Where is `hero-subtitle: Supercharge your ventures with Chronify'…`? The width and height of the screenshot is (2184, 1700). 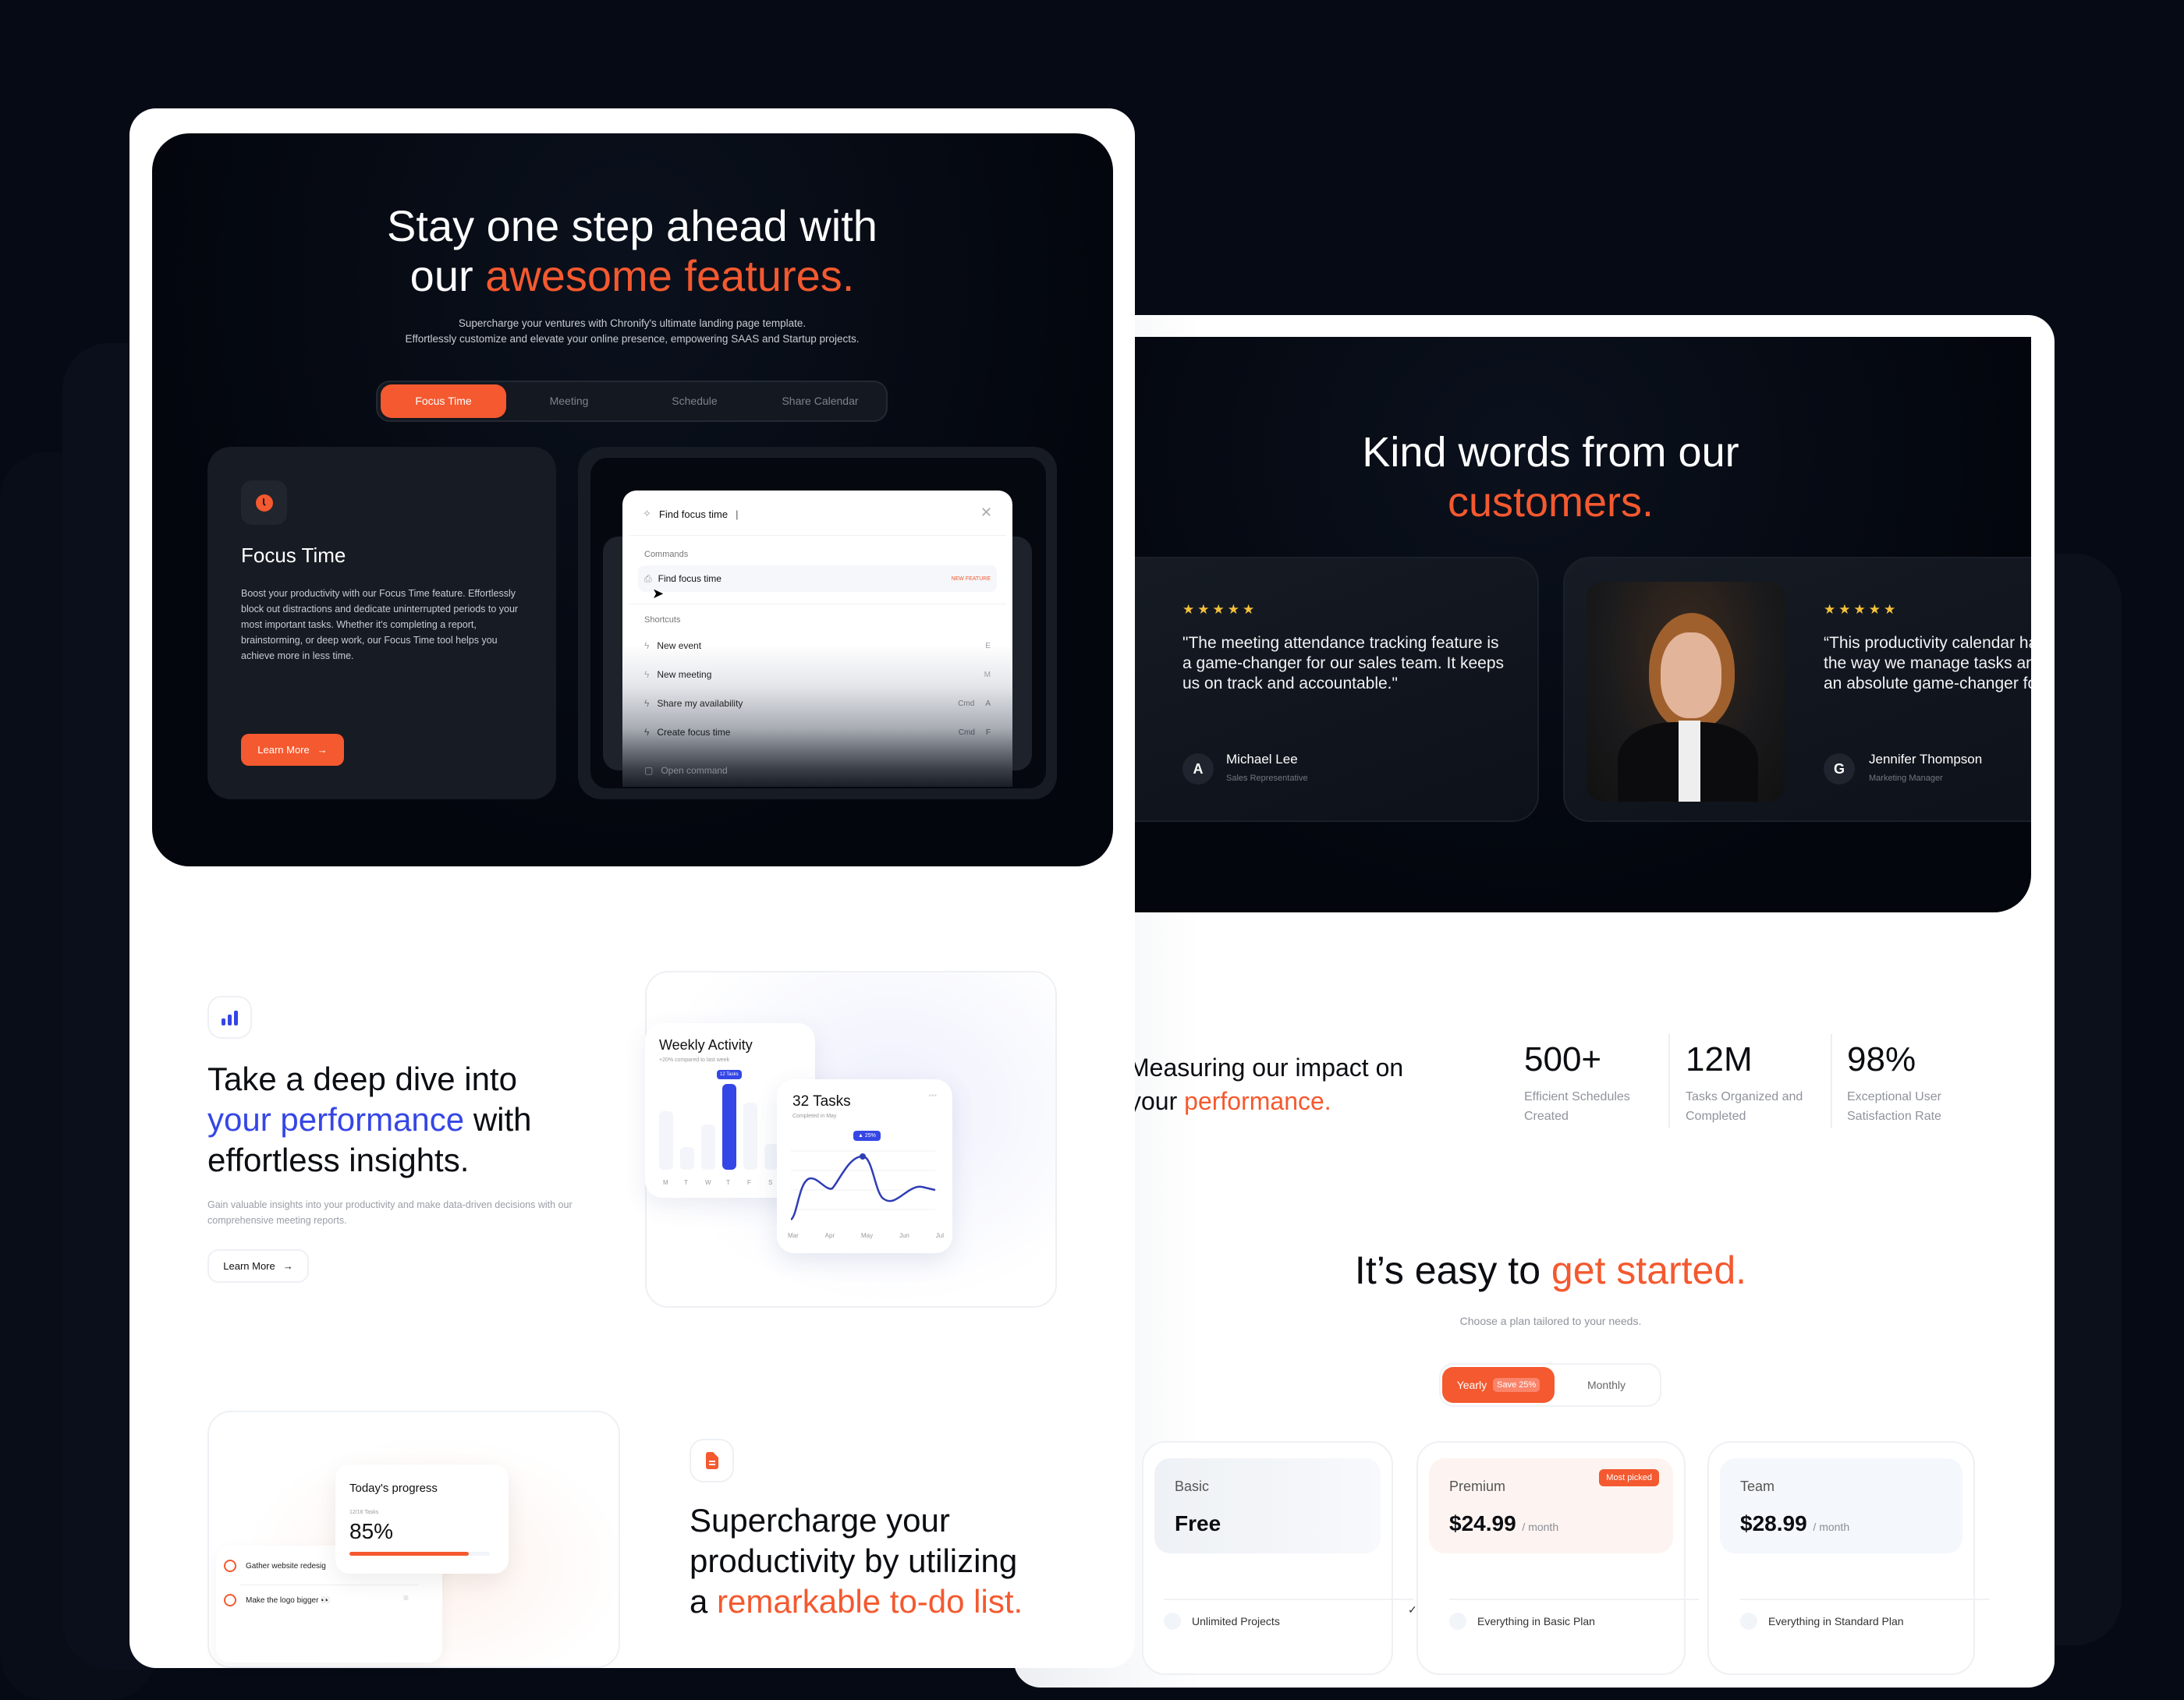 hero-subtitle: Supercharge your ventures with Chronify'… is located at coordinates (632, 331).